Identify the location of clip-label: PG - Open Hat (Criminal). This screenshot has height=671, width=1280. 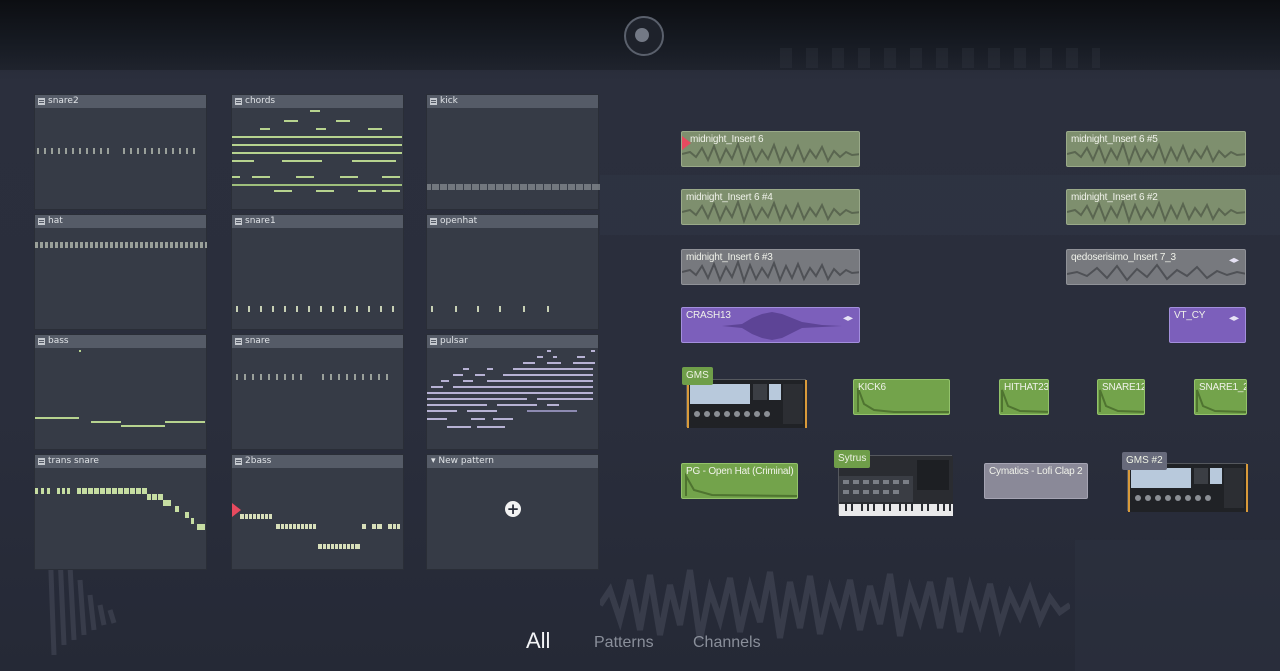
(740, 471).